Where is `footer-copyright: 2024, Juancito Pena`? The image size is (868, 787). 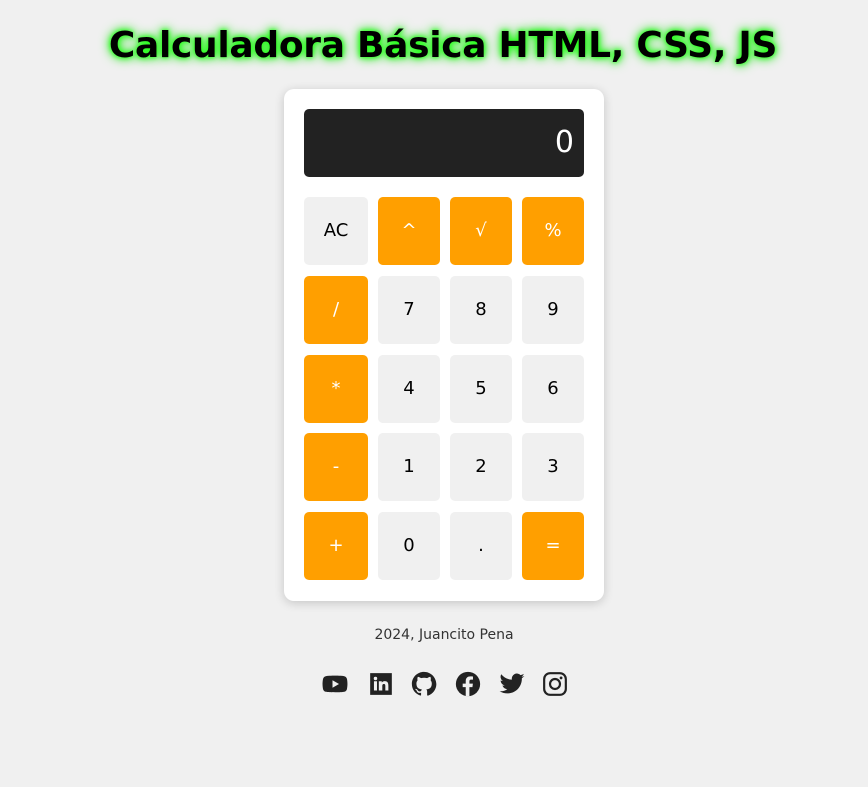 footer-copyright: 2024, Juancito Pena is located at coordinates (444, 635).